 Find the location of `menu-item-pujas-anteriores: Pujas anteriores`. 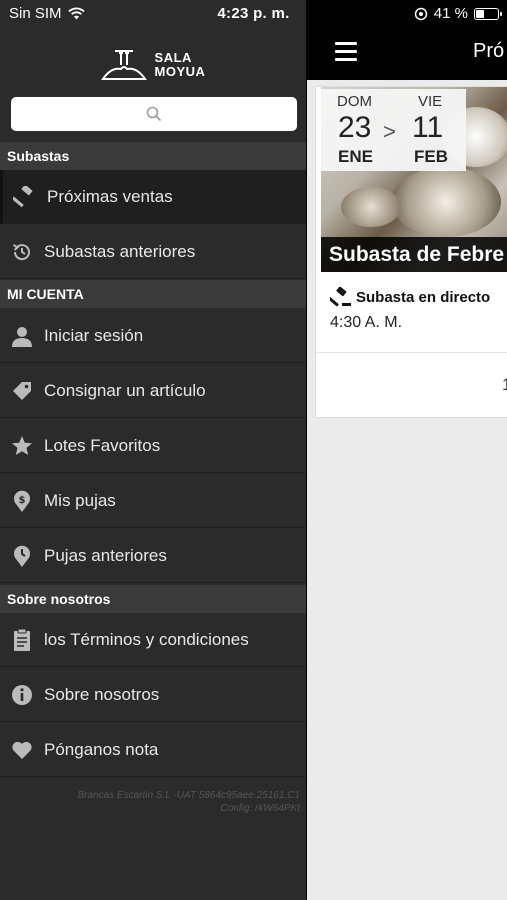

menu-item-pujas-anteriores: Pujas anteriores is located at coordinates (153, 556).